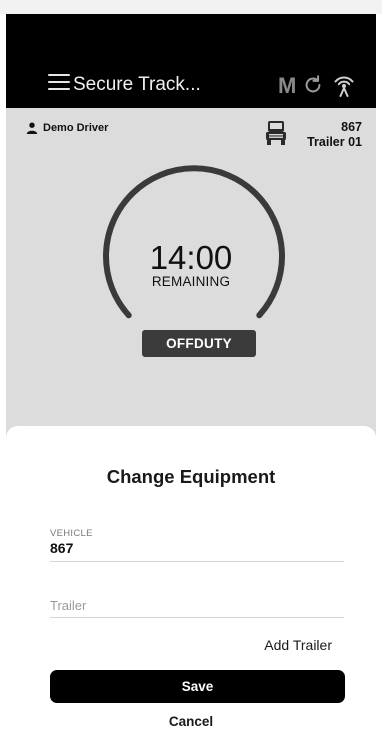 This screenshot has width=382, height=751. Describe the element at coordinates (199, 343) in the screenshot. I see `duty-status-button: OFFDUTY` at that location.